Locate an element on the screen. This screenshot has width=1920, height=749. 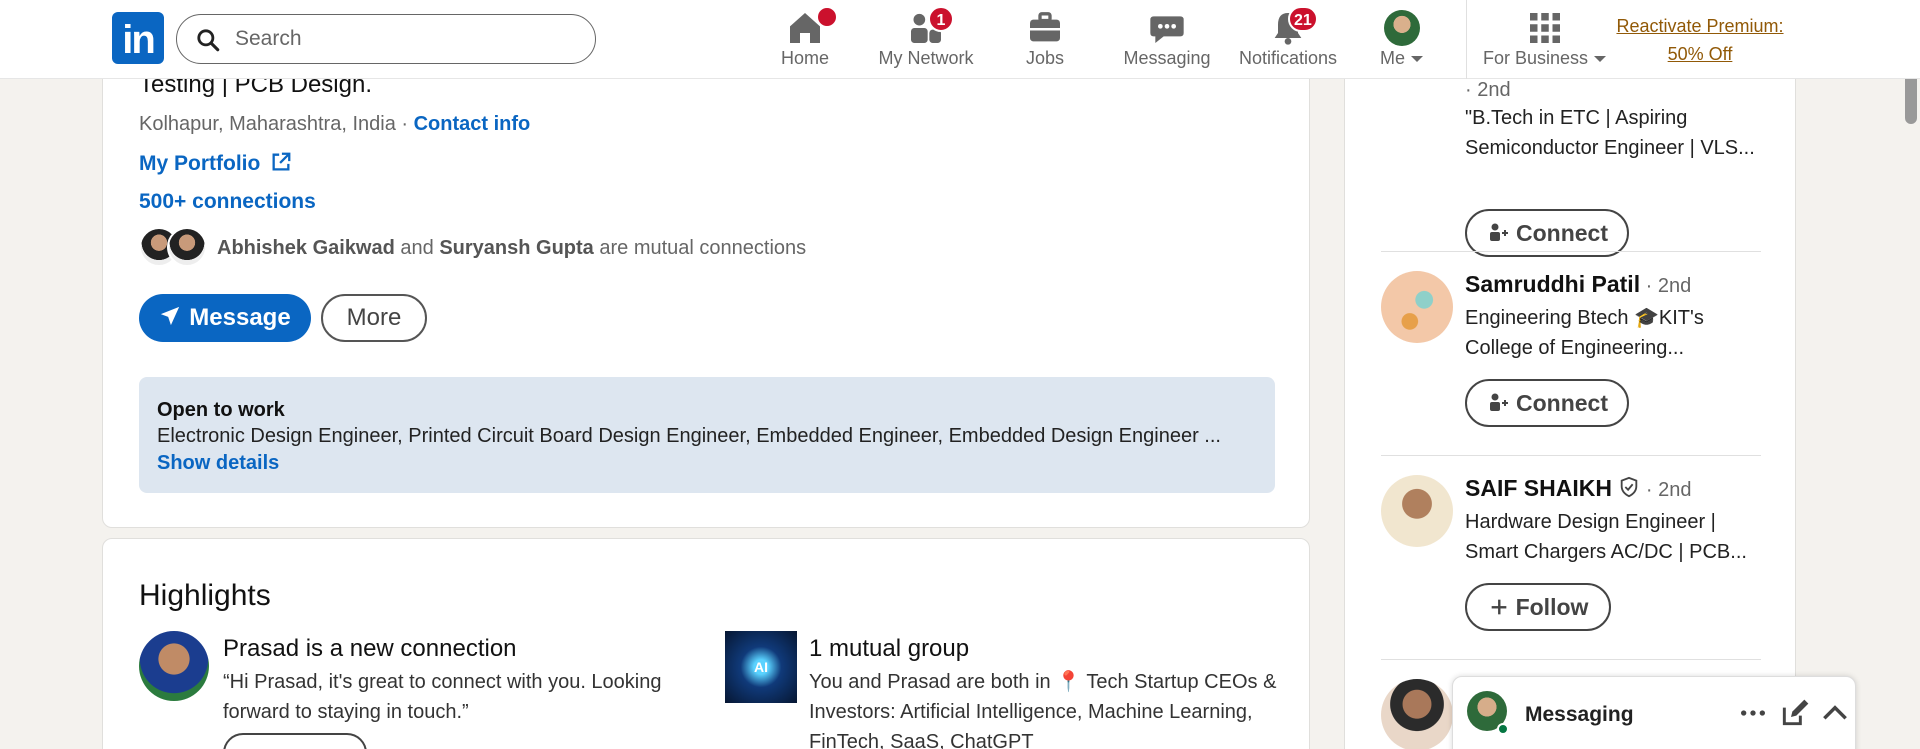
open-to-work-title: Open to work is located at coordinates (221, 410).